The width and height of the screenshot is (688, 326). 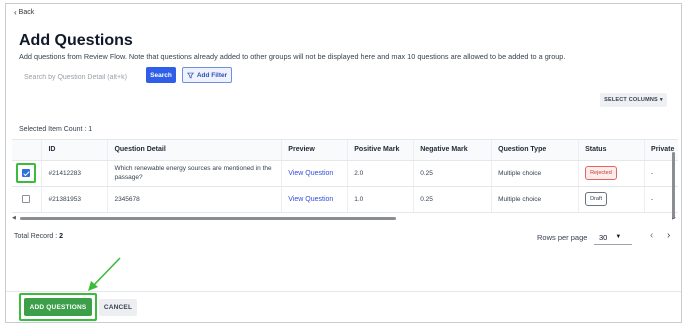 I want to click on checkbox-highlight, so click(x=26, y=173).